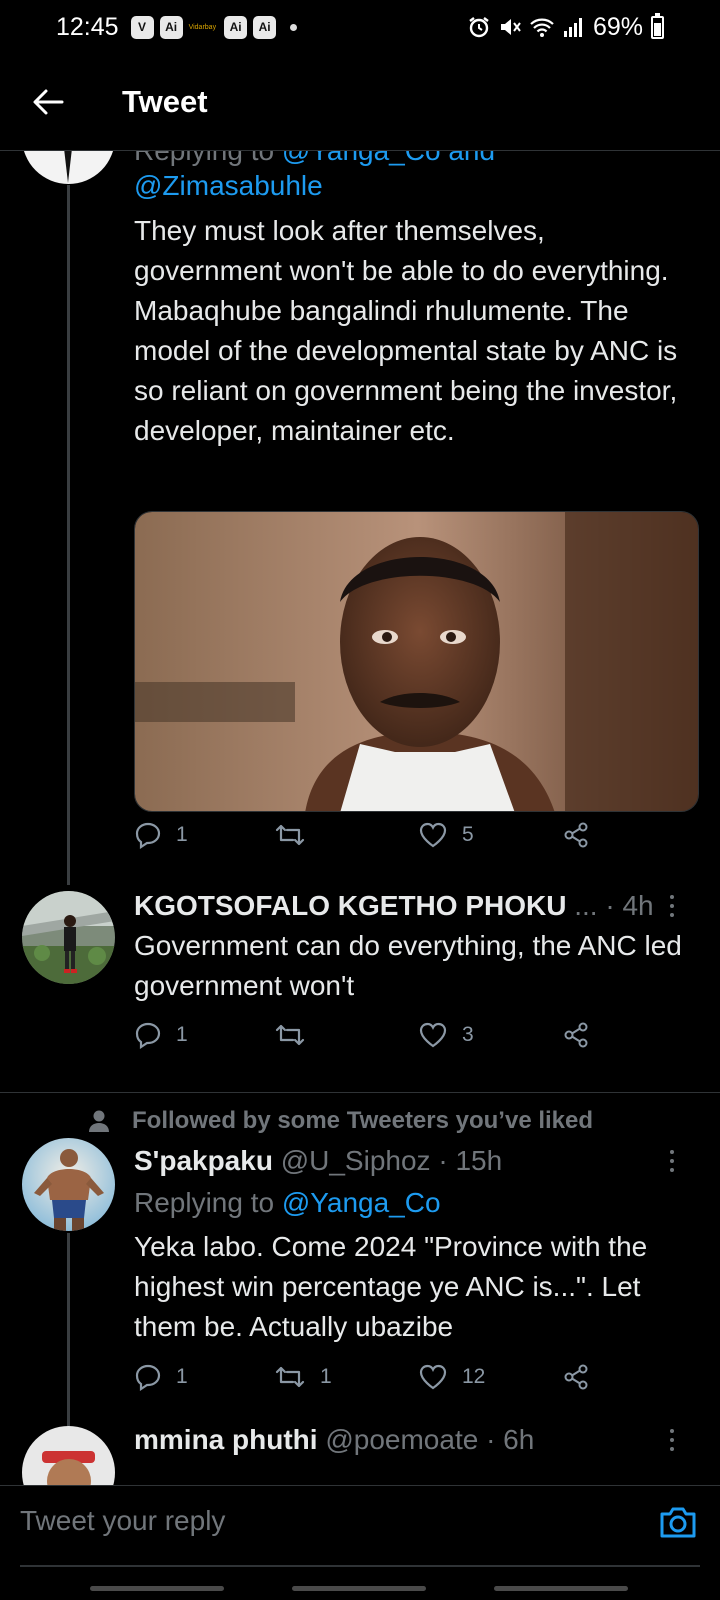 The image size is (720, 1600). I want to click on wifi-icon, so click(542, 27).